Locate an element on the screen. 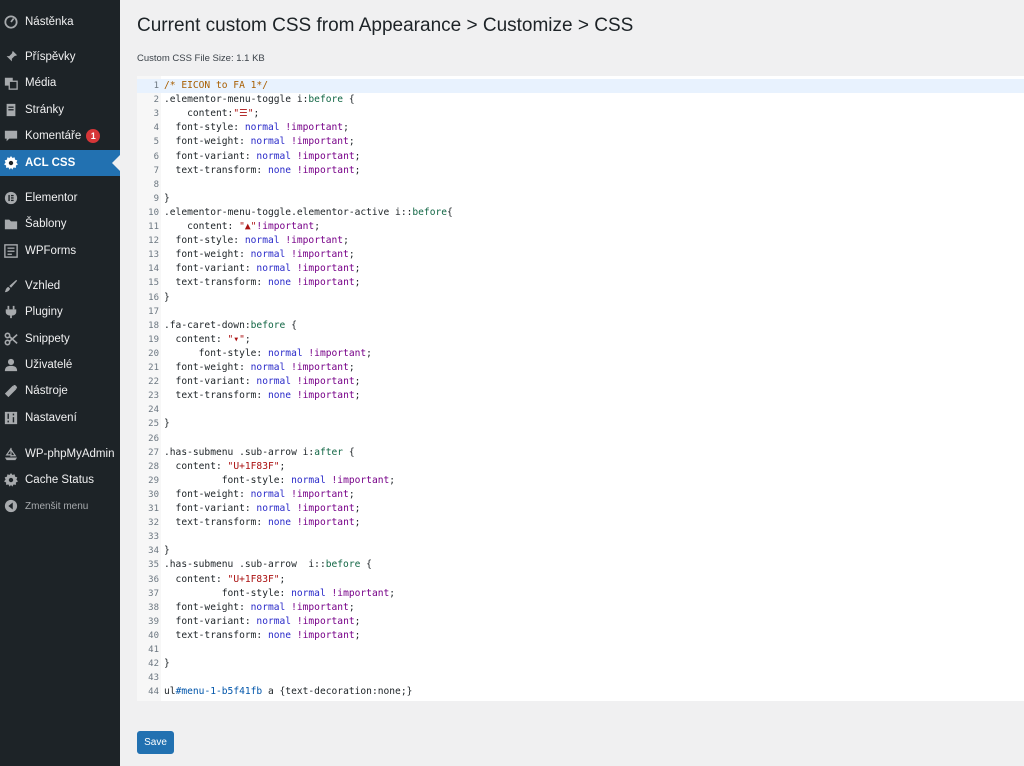 The height and width of the screenshot is (766, 1024). code-line: 23 text-transform: none !important; is located at coordinates (580, 396).